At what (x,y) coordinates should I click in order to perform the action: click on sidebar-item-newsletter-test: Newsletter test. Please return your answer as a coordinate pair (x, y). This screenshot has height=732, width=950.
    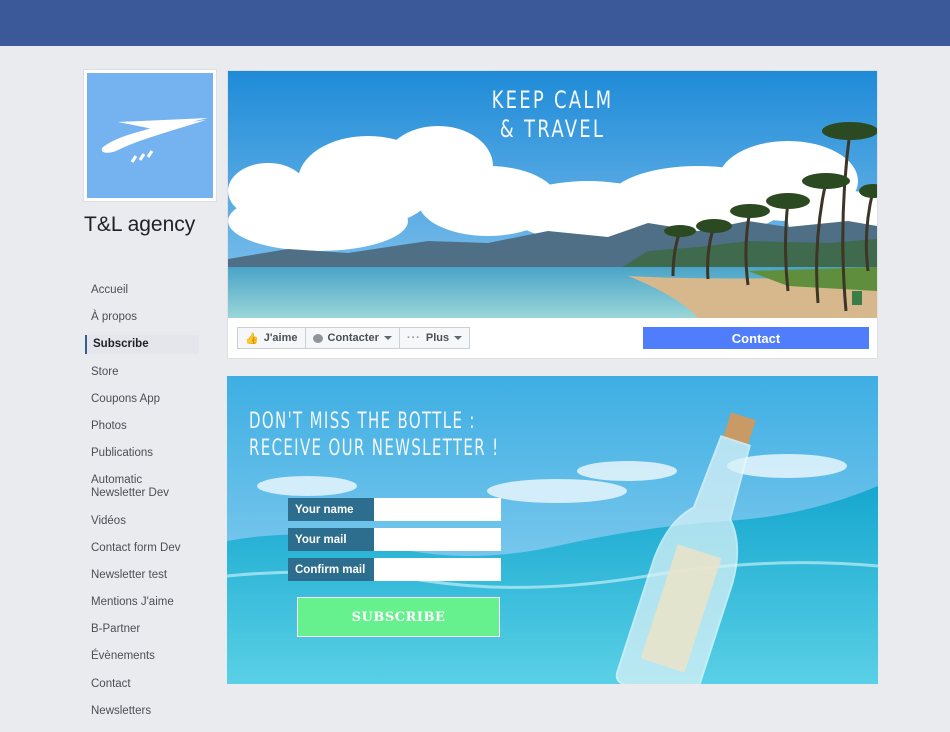
    Looking at the image, I should click on (142, 575).